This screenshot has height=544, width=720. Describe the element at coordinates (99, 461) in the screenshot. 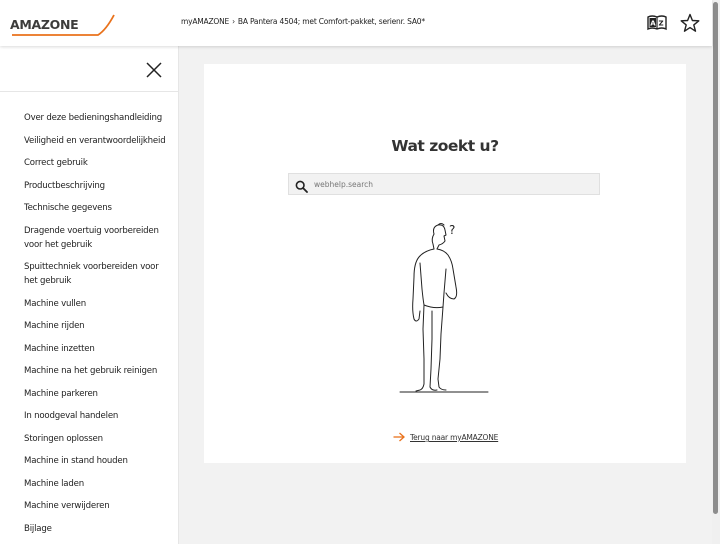

I see `sidebar-item-in-stand-houden: Machine in stand houden` at that location.